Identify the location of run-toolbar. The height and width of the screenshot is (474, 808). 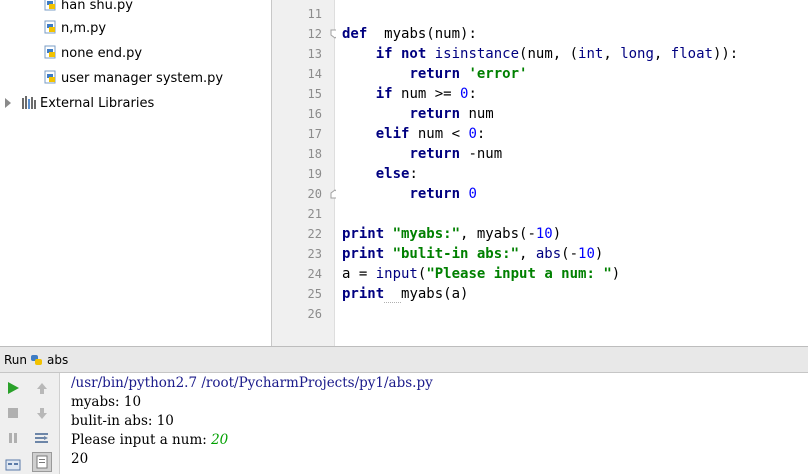
(30, 423).